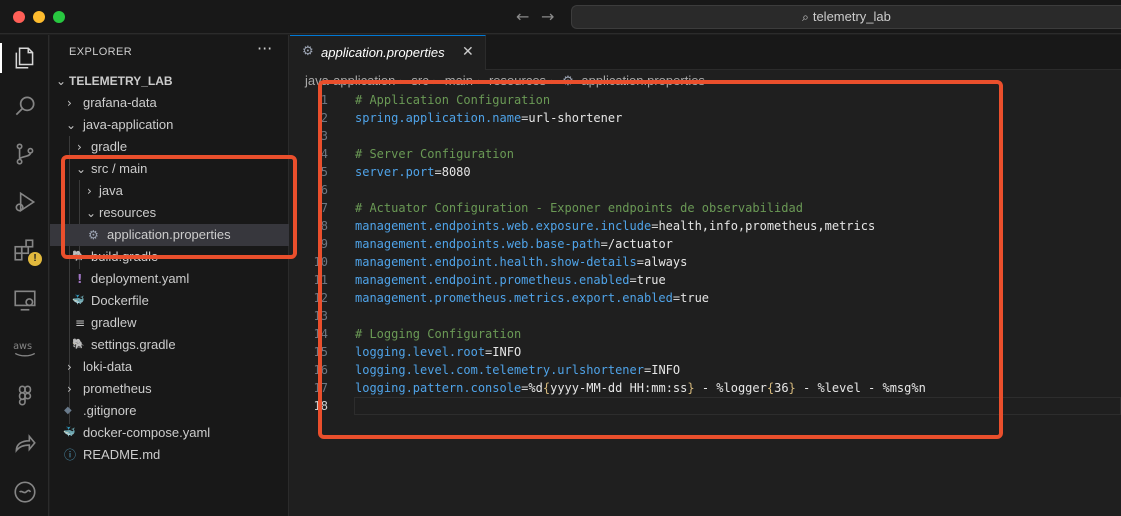  I want to click on extra-icon, so click(25, 492).